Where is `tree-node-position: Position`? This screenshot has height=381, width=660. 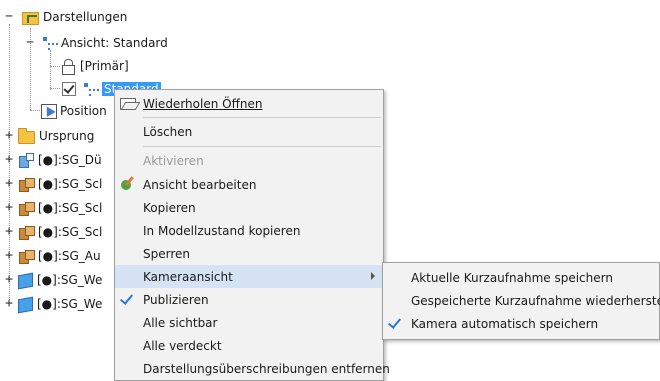
tree-node-position: Position is located at coordinates (73, 111).